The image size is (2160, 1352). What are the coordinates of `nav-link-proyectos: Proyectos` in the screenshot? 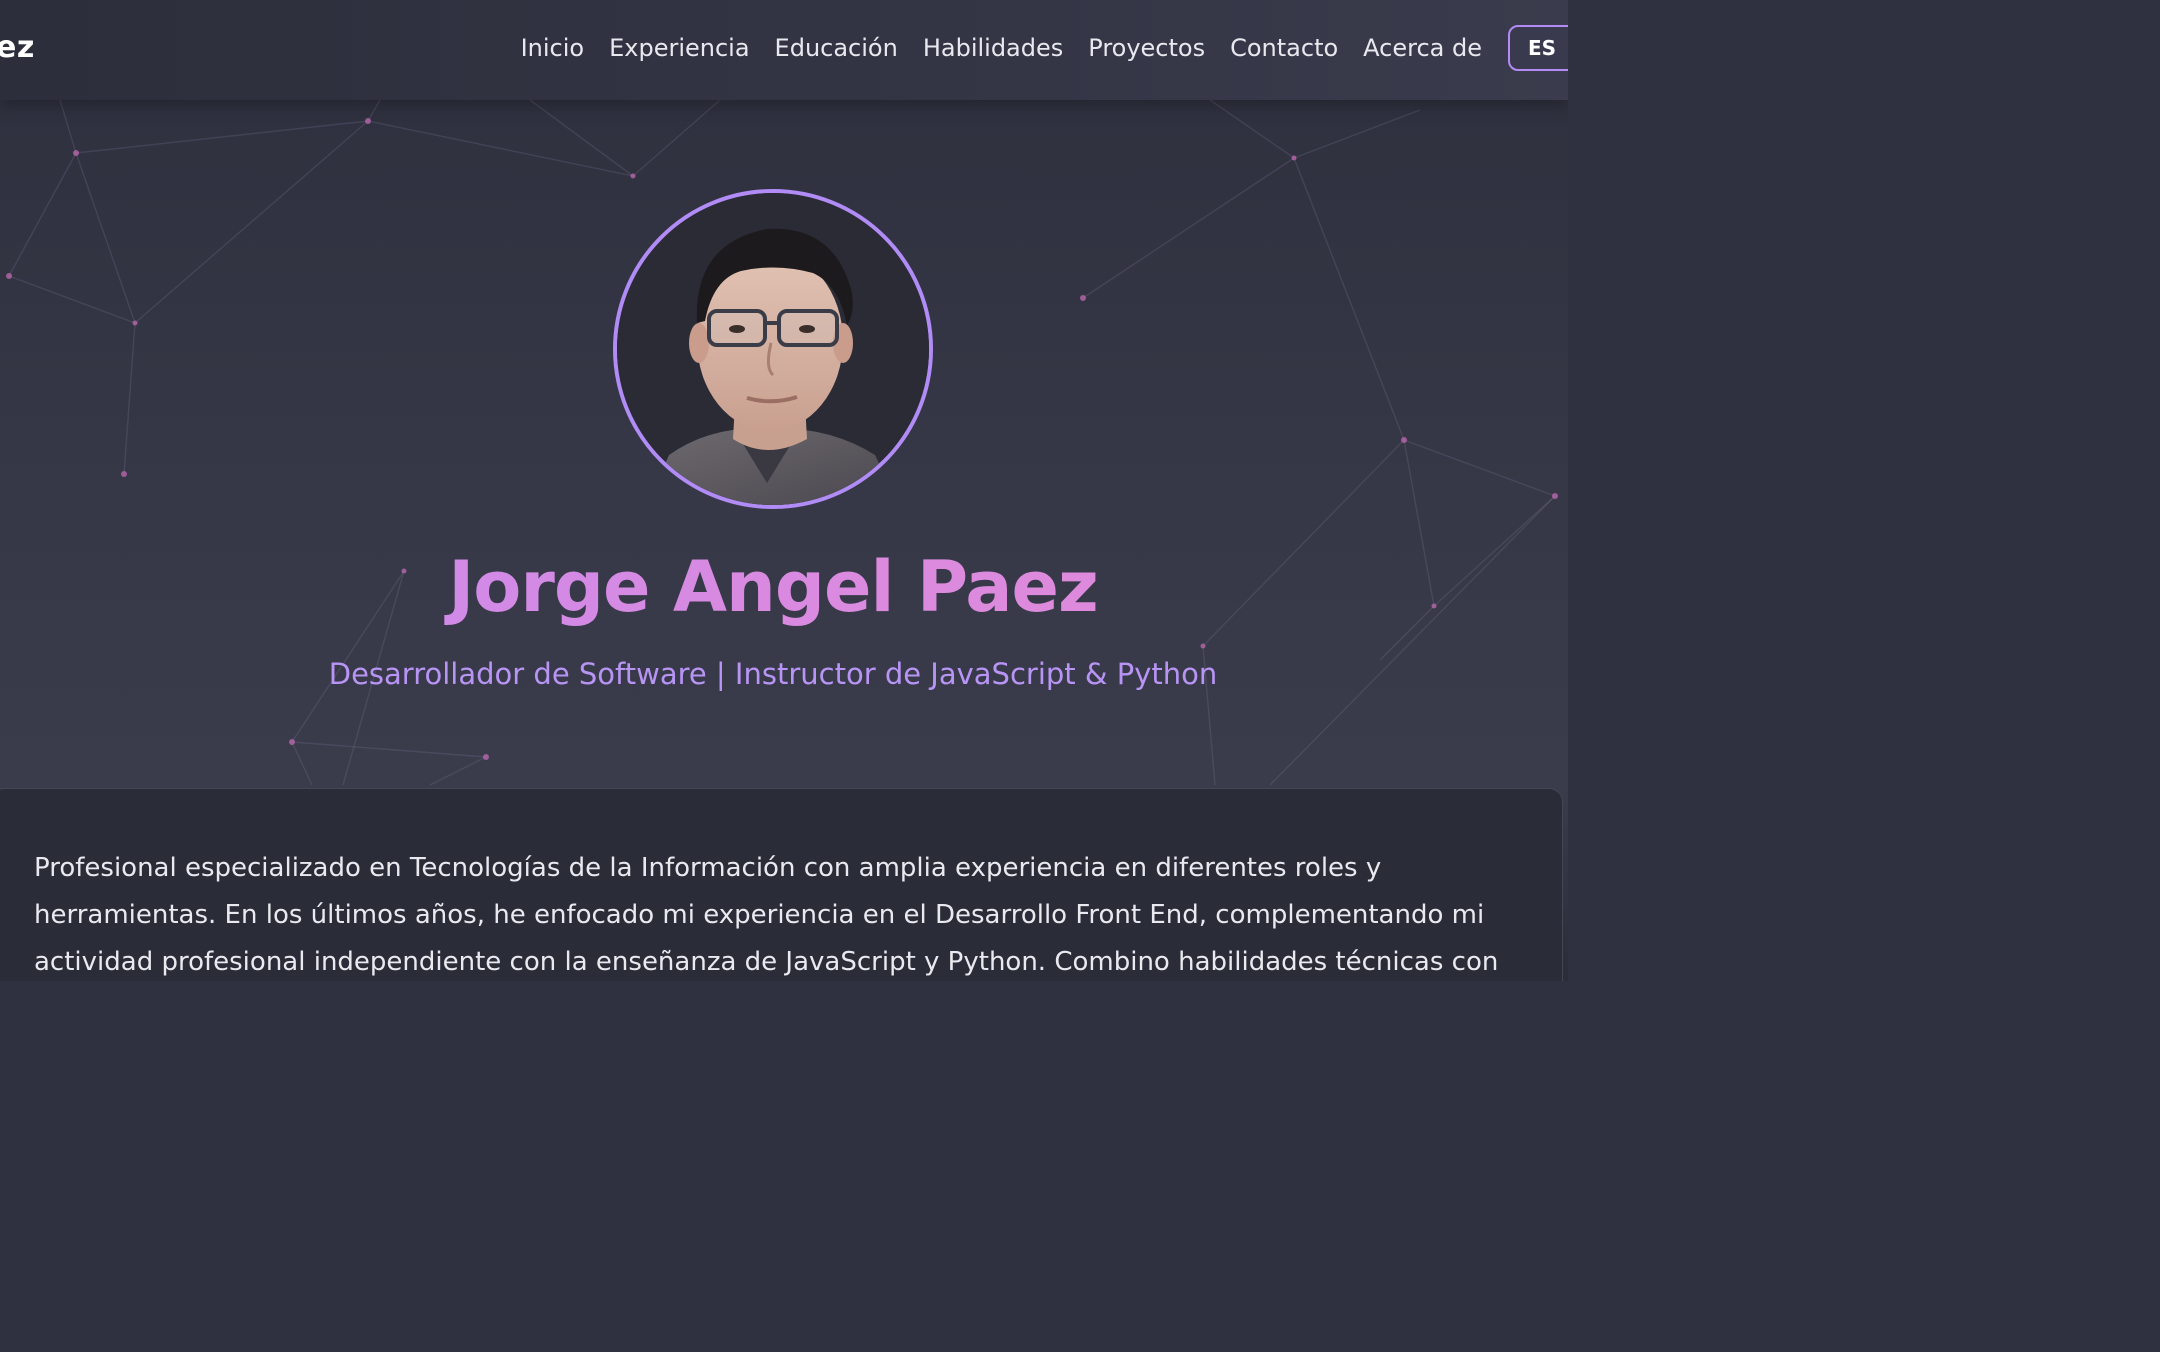 It's located at (1146, 48).